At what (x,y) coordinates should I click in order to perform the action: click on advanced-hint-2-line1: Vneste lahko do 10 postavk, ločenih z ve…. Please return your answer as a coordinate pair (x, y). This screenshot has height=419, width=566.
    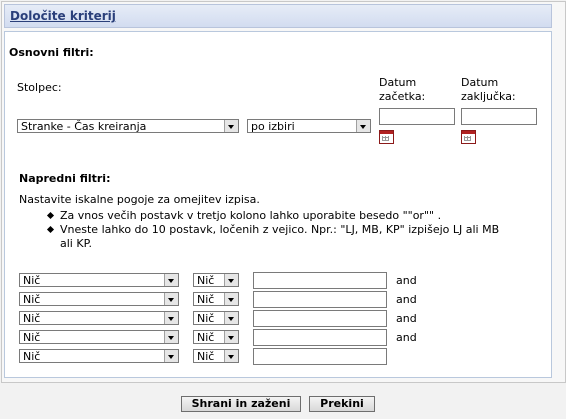
    Looking at the image, I should click on (280, 229).